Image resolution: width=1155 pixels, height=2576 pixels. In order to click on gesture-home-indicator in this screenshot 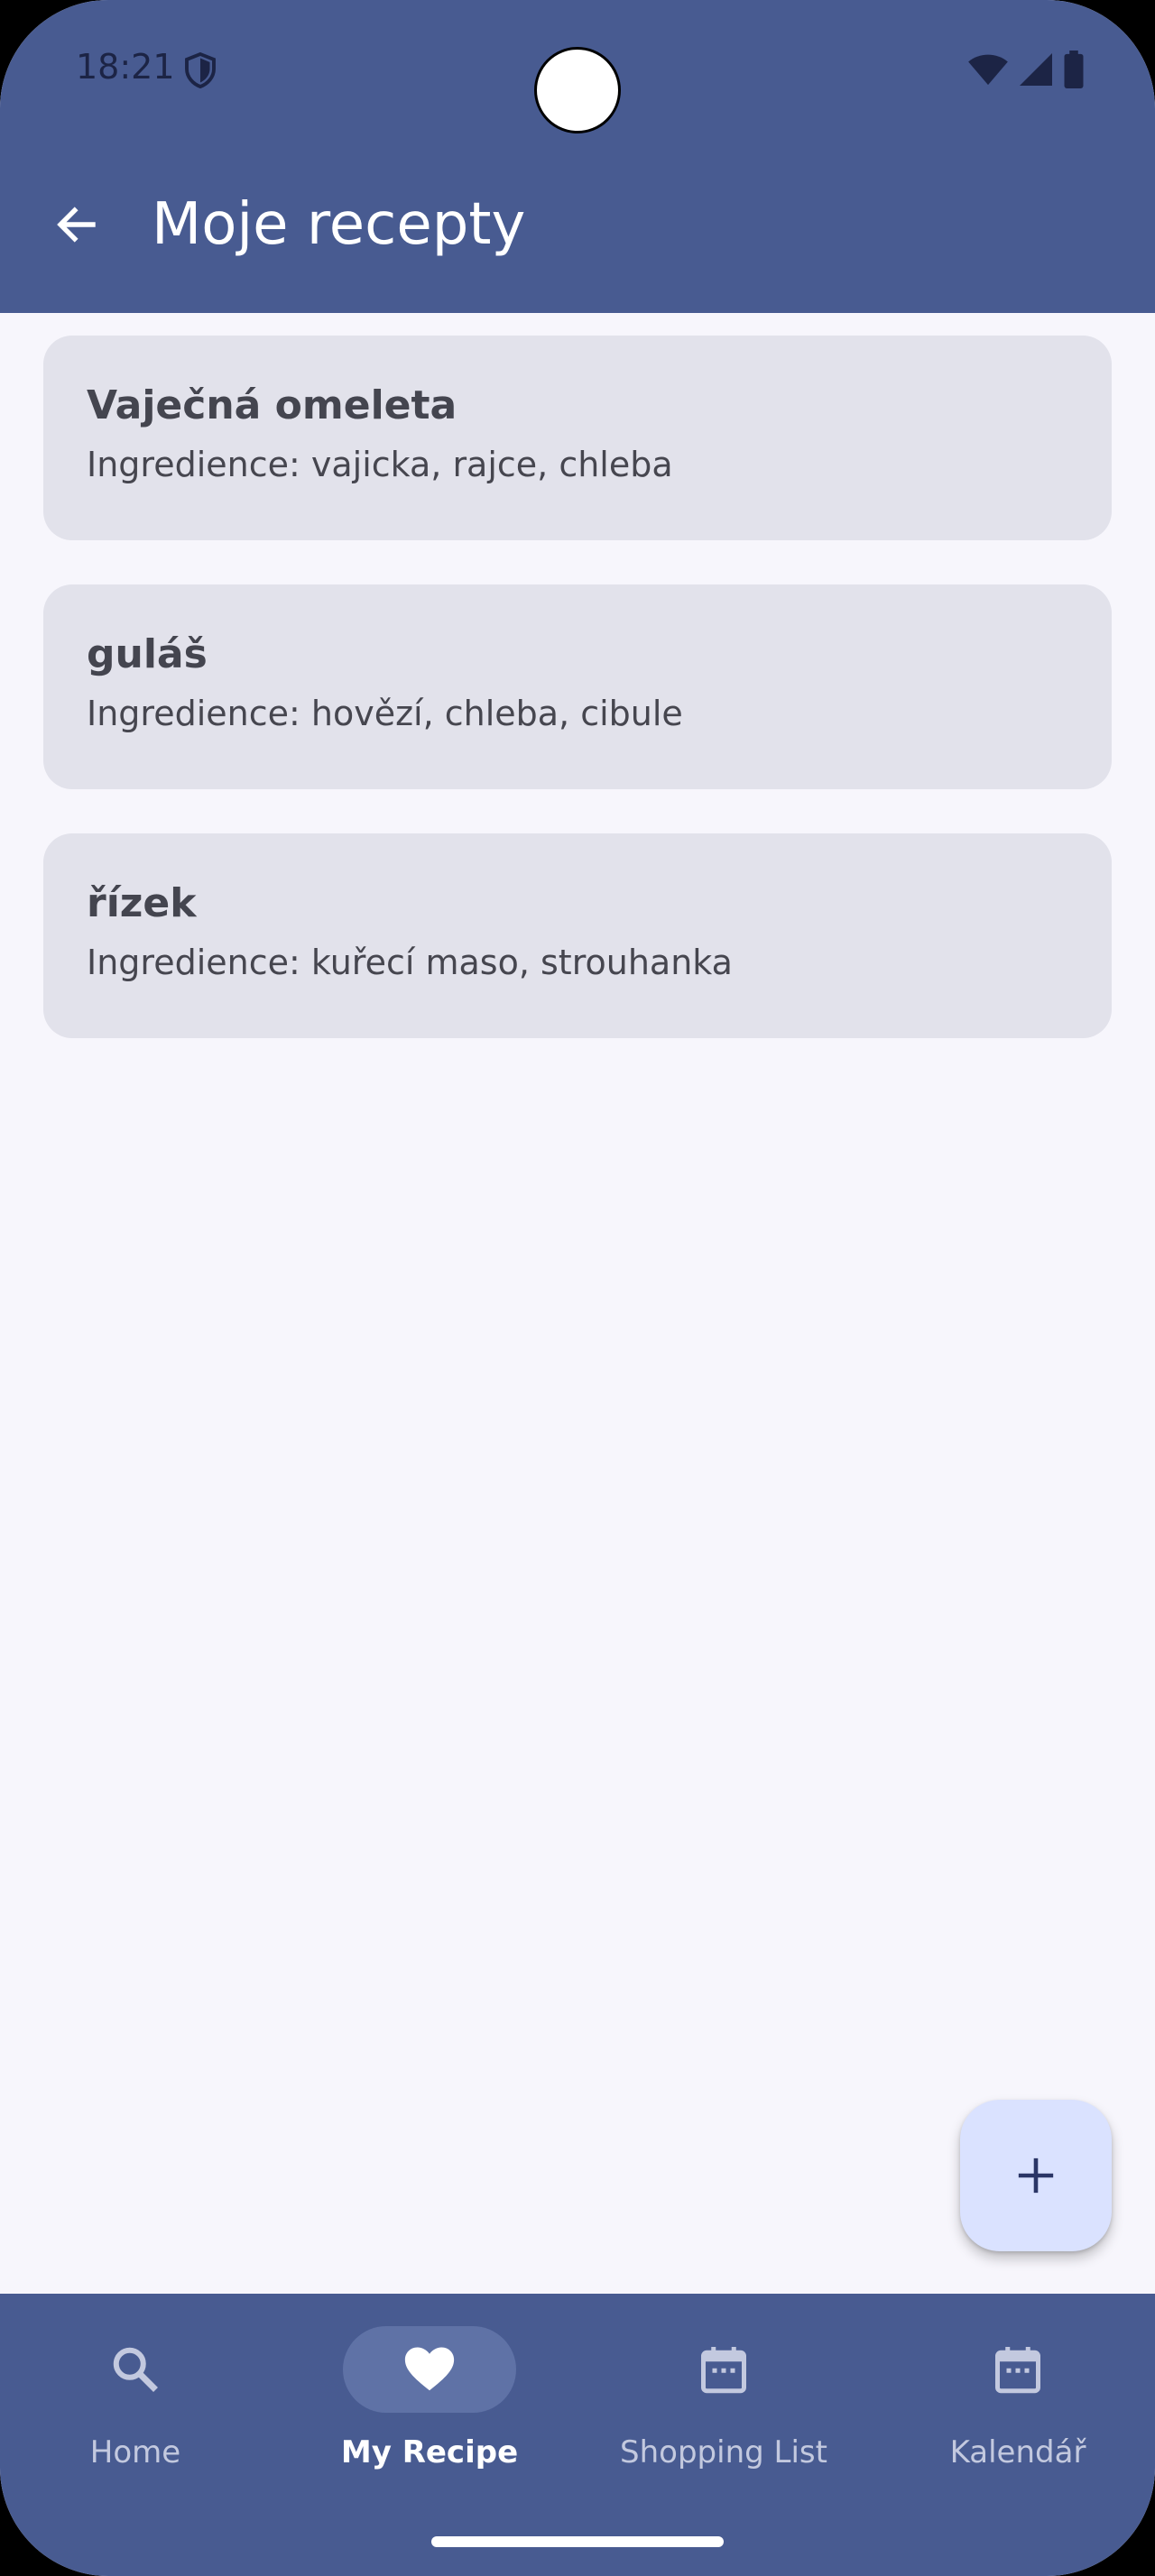, I will do `click(577, 2541)`.